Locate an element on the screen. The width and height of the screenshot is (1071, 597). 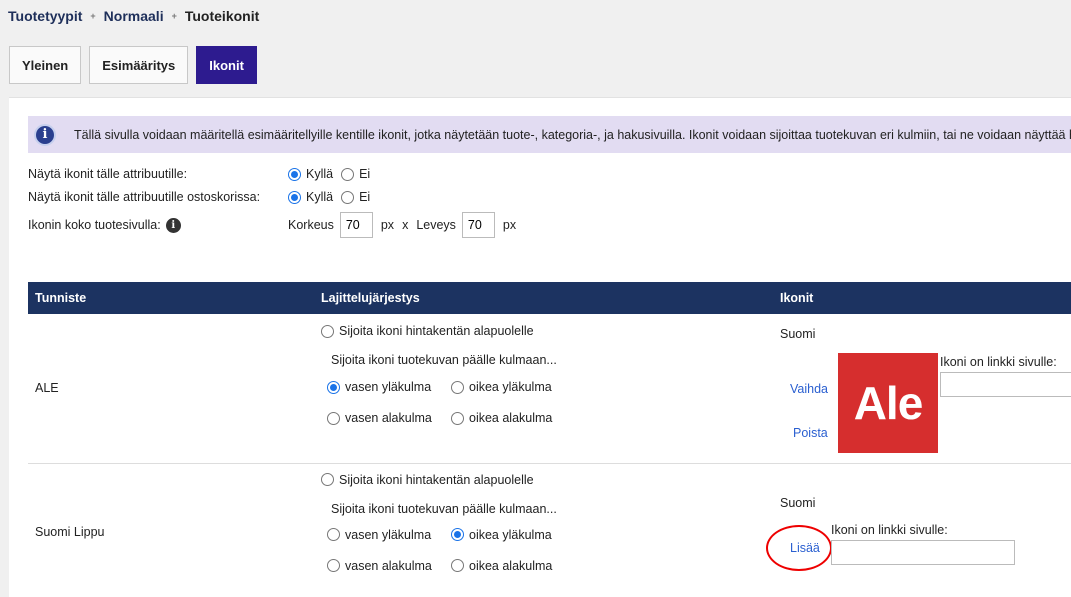
show-icons-yes-radio is located at coordinates (294, 174).